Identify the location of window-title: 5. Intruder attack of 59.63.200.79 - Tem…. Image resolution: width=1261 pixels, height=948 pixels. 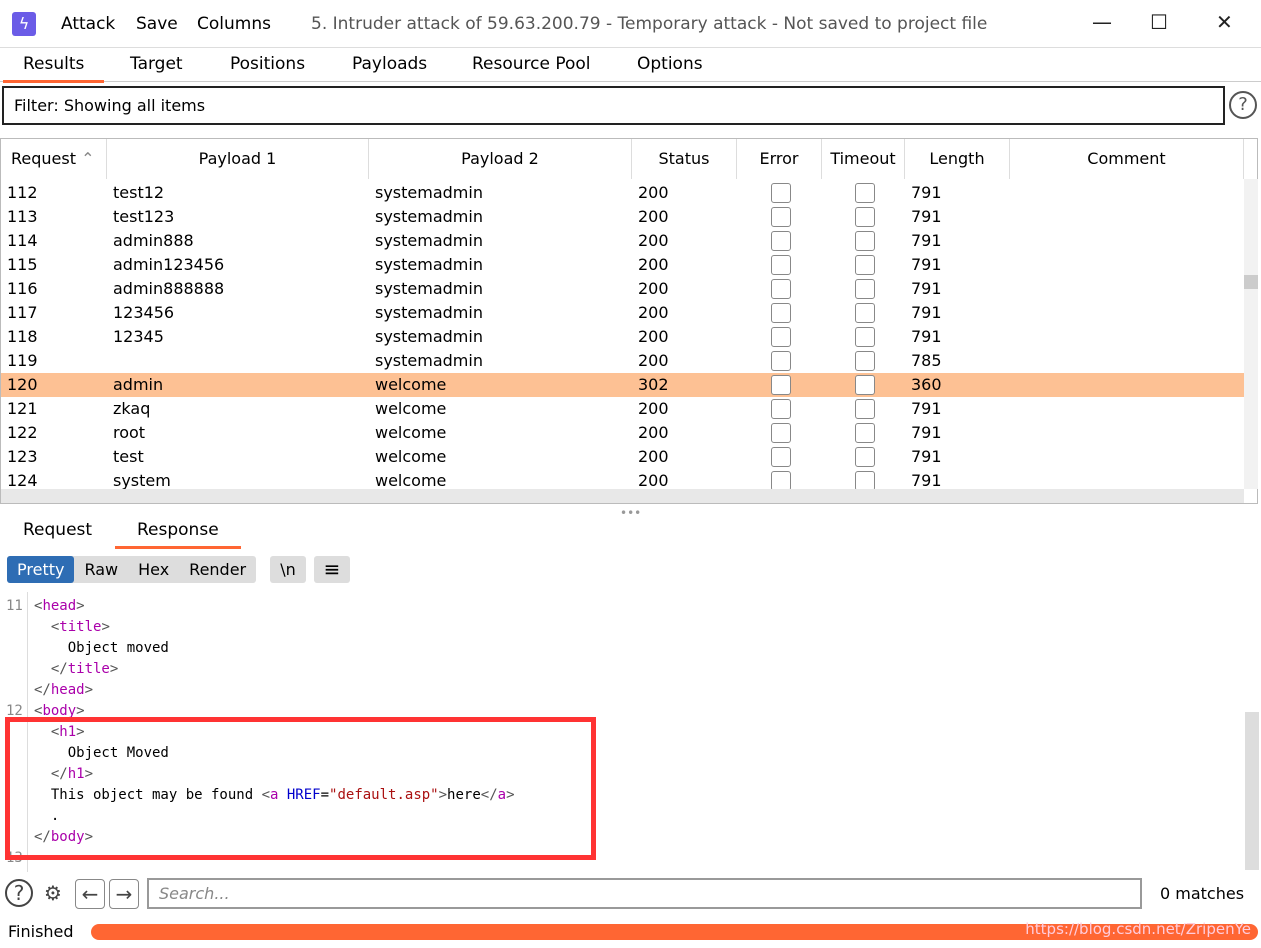
(649, 24).